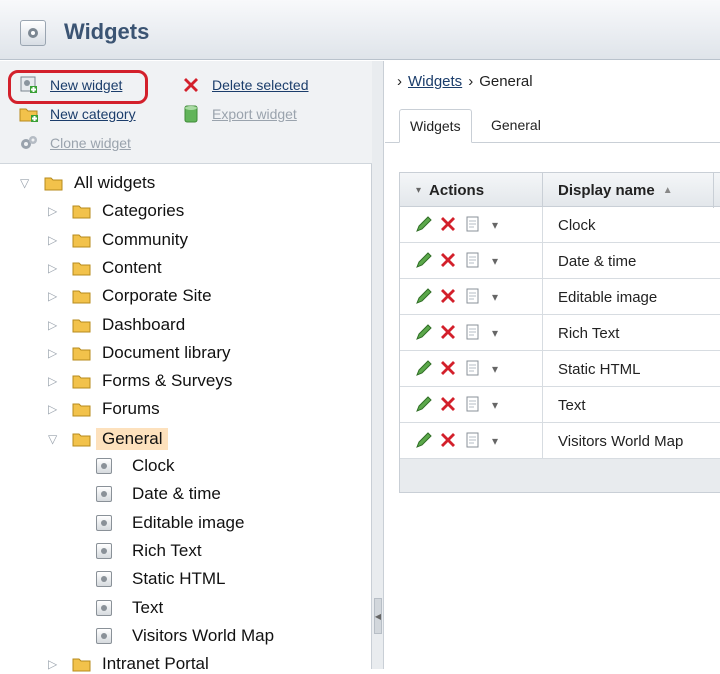  Describe the element at coordinates (86, 85) in the screenshot. I see `new-widget-link: New widget` at that location.